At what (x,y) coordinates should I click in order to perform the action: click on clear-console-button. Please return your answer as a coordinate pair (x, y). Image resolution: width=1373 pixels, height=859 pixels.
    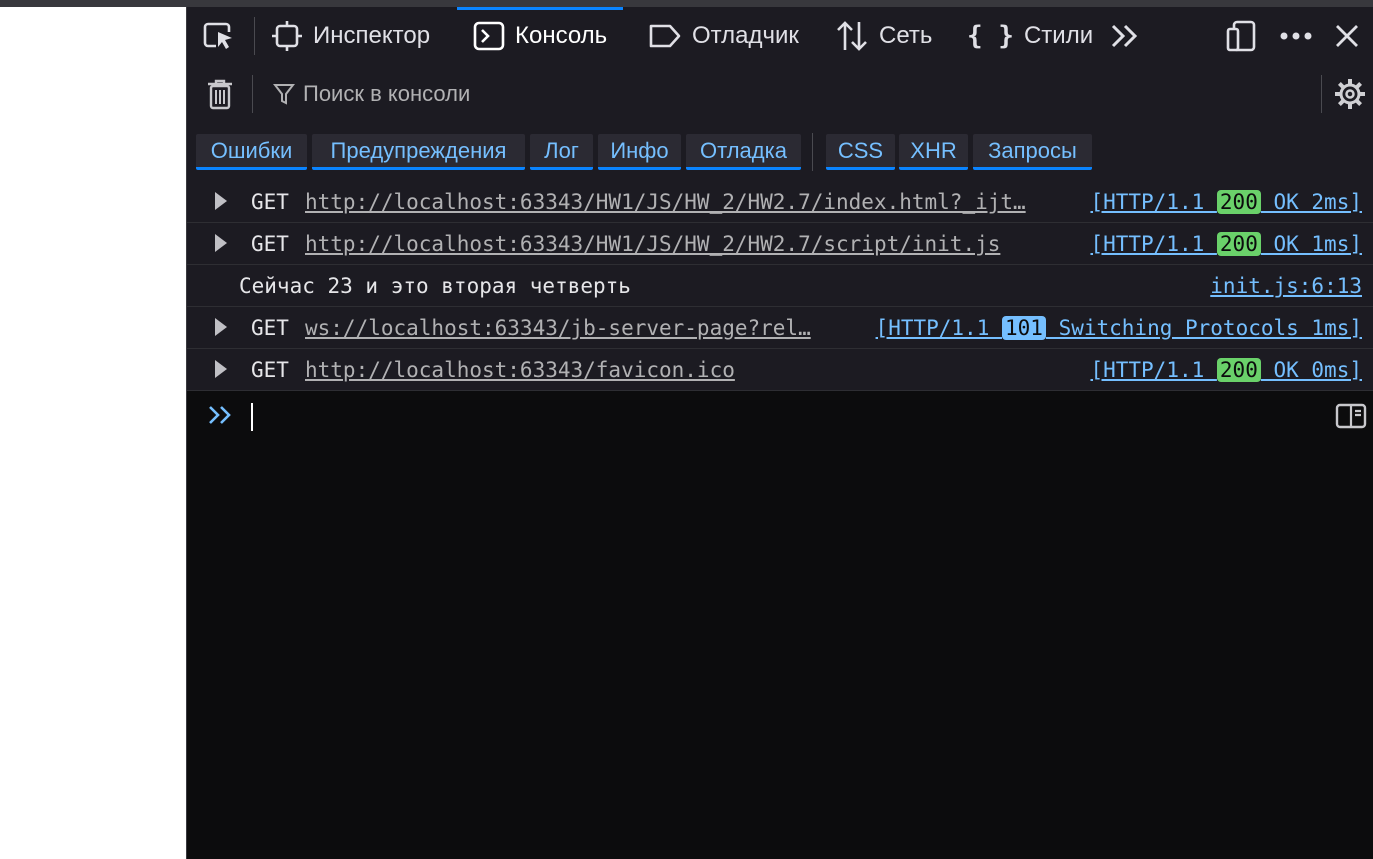
    Looking at the image, I should click on (220, 94).